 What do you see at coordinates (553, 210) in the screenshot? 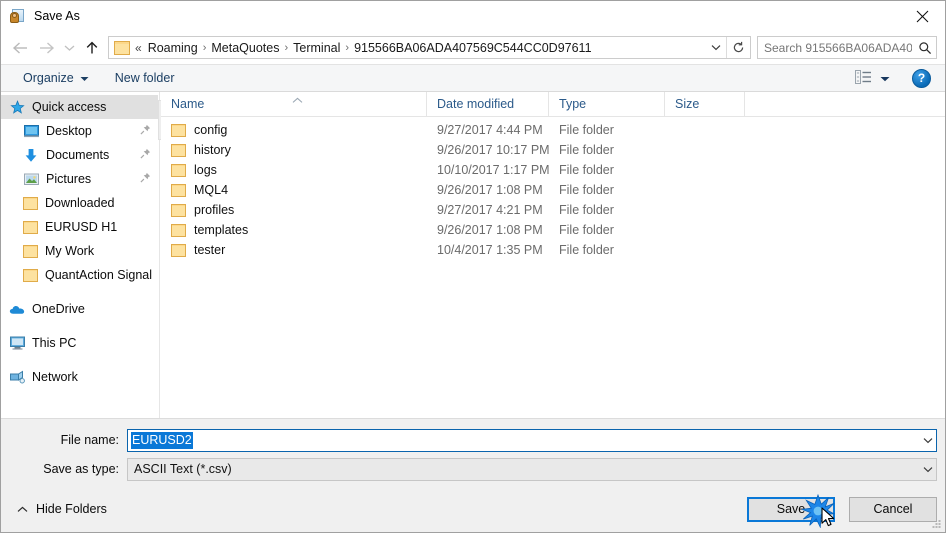
I see `table-row: profiles 9/27/2017 4:21 PM File folder` at bounding box center [553, 210].